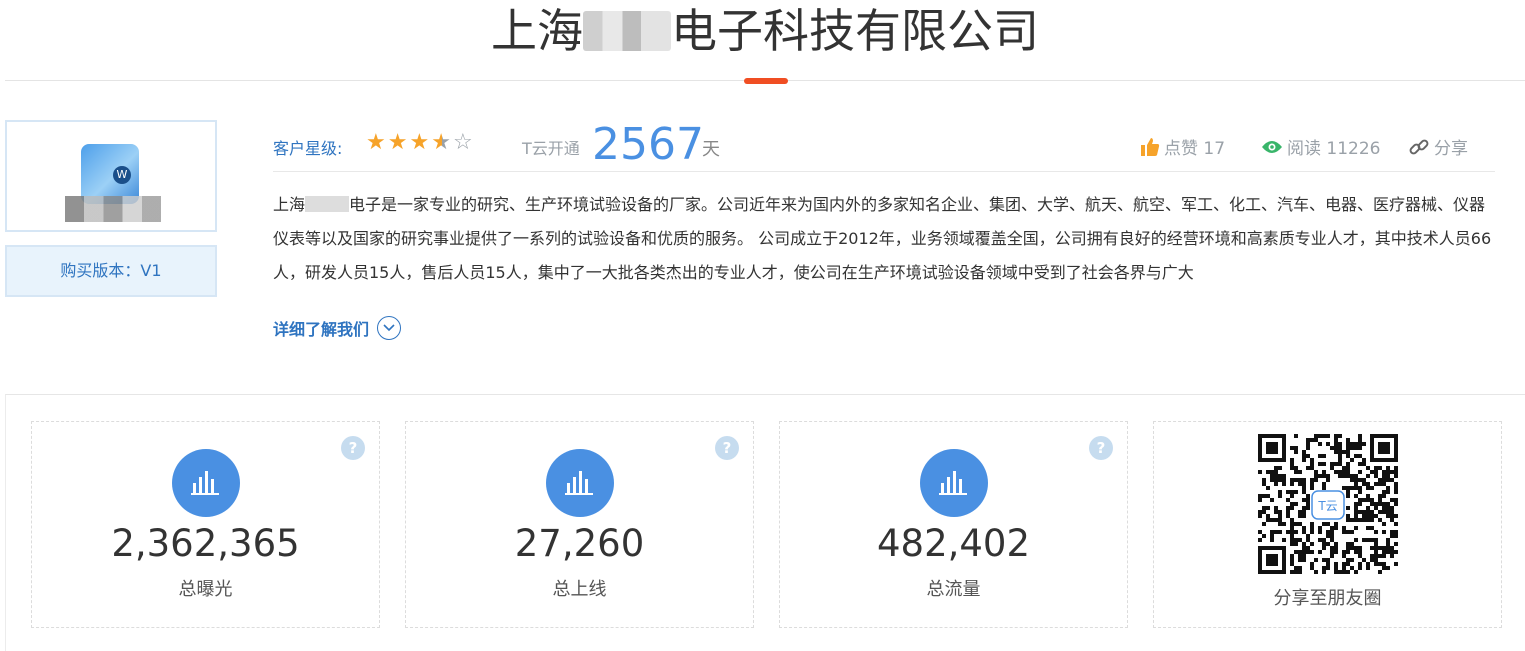 The image size is (1525, 651). What do you see at coordinates (884, 171) in the screenshot?
I see `info-divider` at bounding box center [884, 171].